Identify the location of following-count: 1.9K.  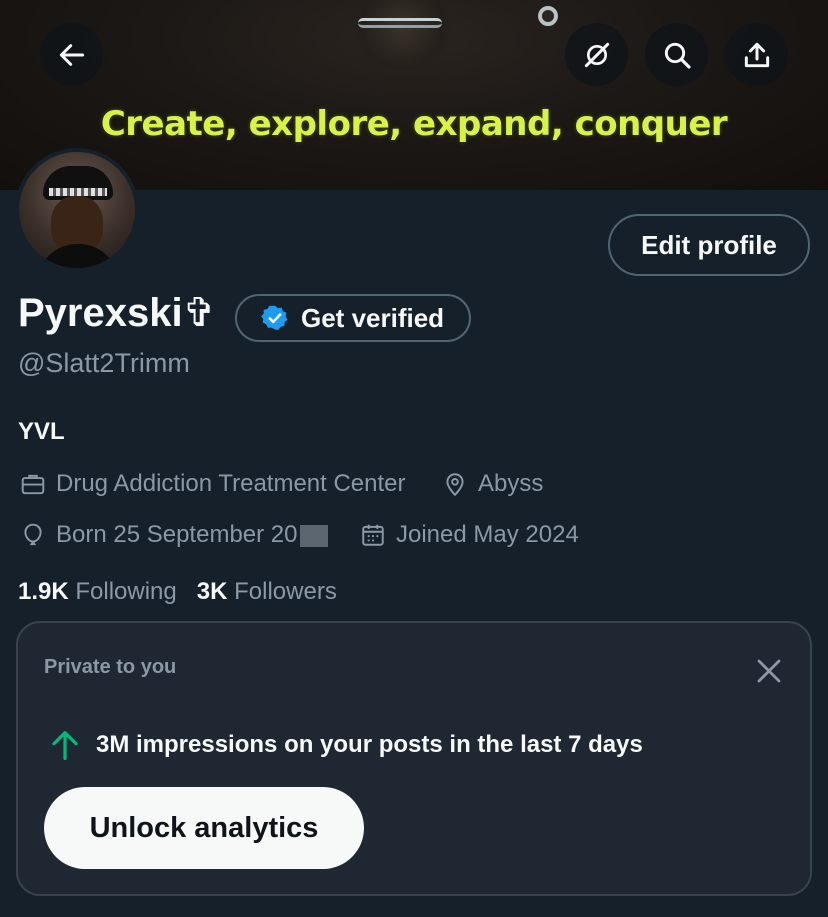
(43, 591).